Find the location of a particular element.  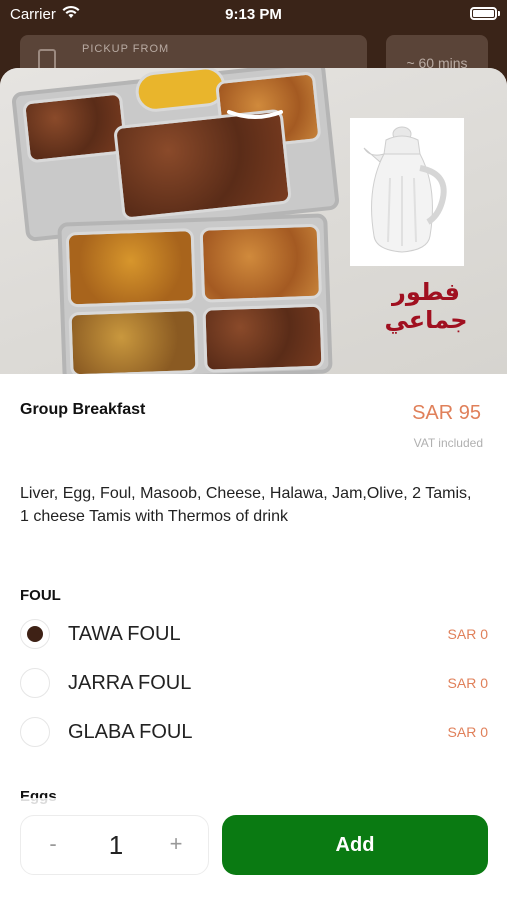

option-label: JARRA FOUL is located at coordinates (130, 683).